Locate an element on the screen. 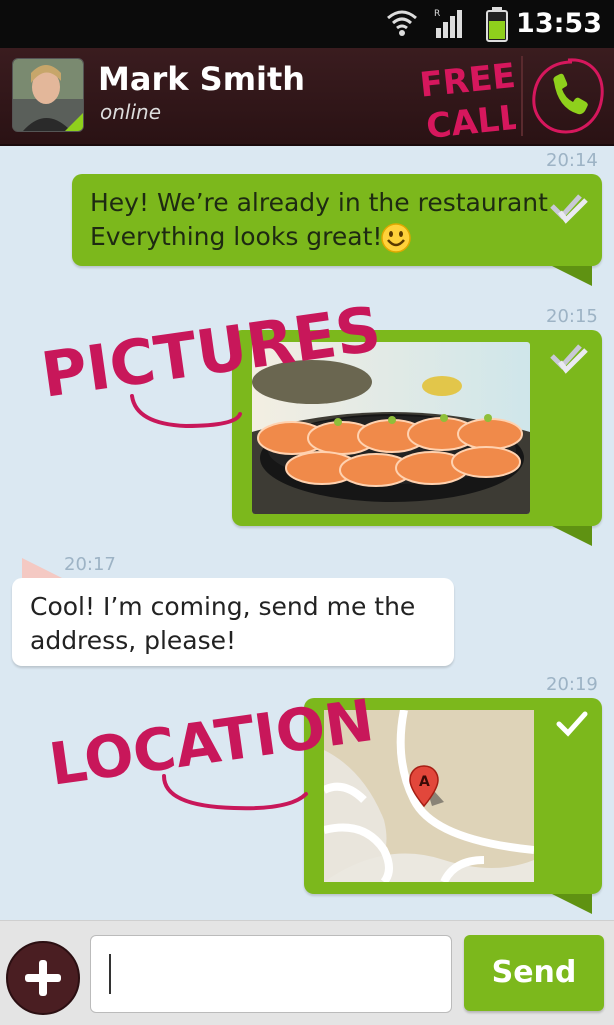 The height and width of the screenshot is (1025, 614). message-text-line2: address, please! is located at coordinates (133, 640).